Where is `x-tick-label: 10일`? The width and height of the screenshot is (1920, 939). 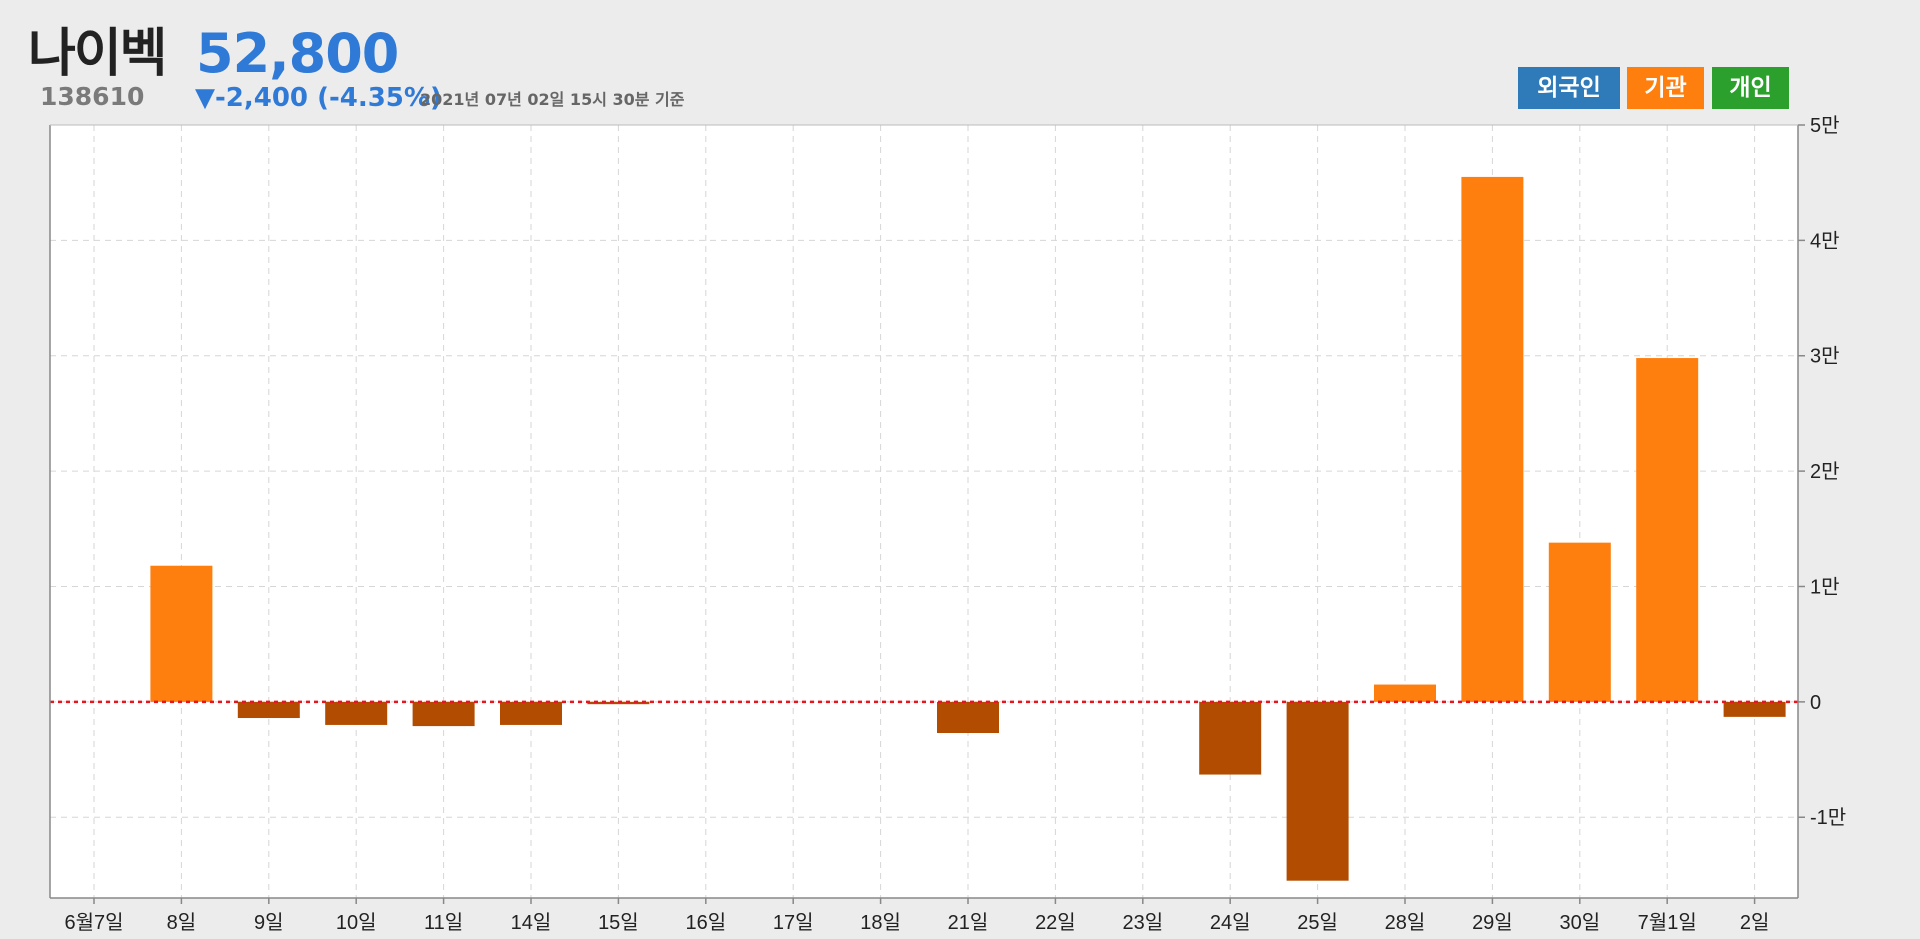
x-tick-label: 10일 is located at coordinates (356, 922).